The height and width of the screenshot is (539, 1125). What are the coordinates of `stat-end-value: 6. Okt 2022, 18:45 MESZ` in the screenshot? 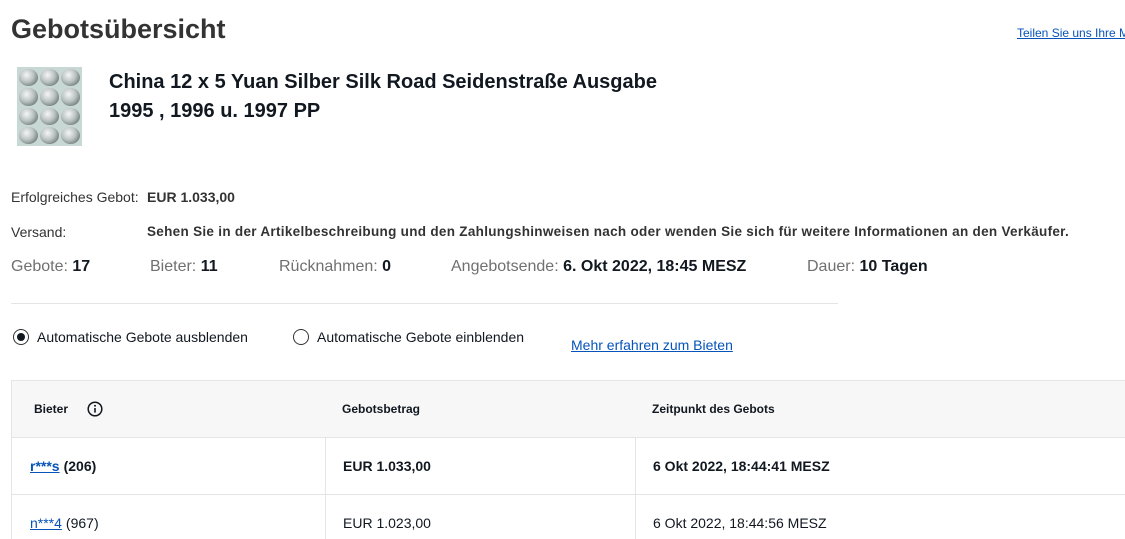 It's located at (655, 266).